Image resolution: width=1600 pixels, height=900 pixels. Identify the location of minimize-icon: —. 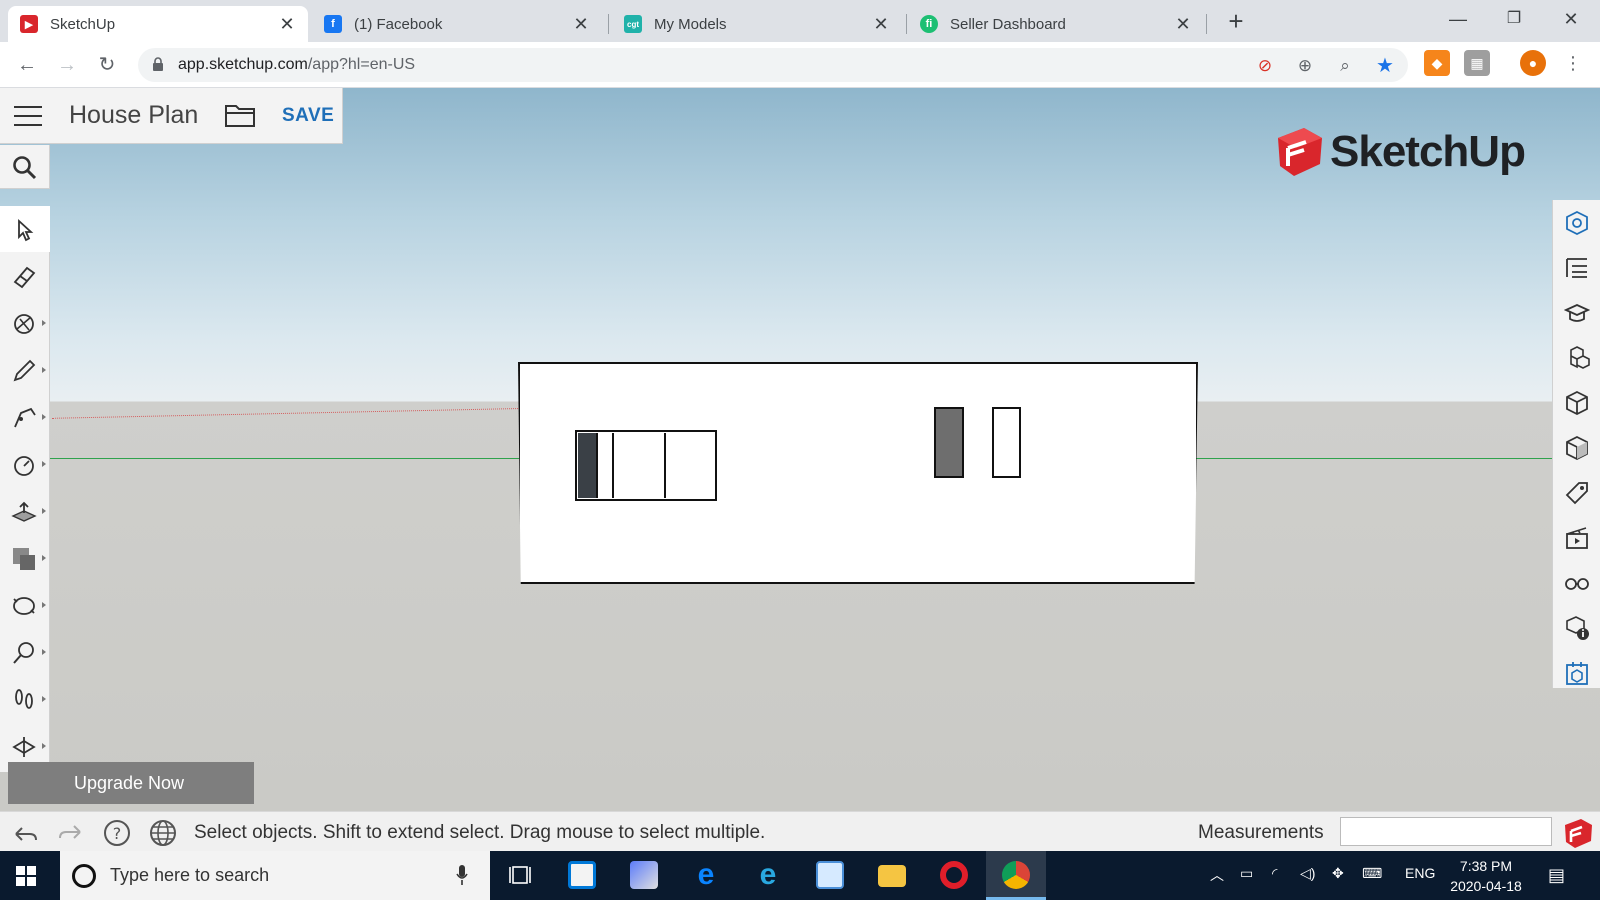
(1458, 20).